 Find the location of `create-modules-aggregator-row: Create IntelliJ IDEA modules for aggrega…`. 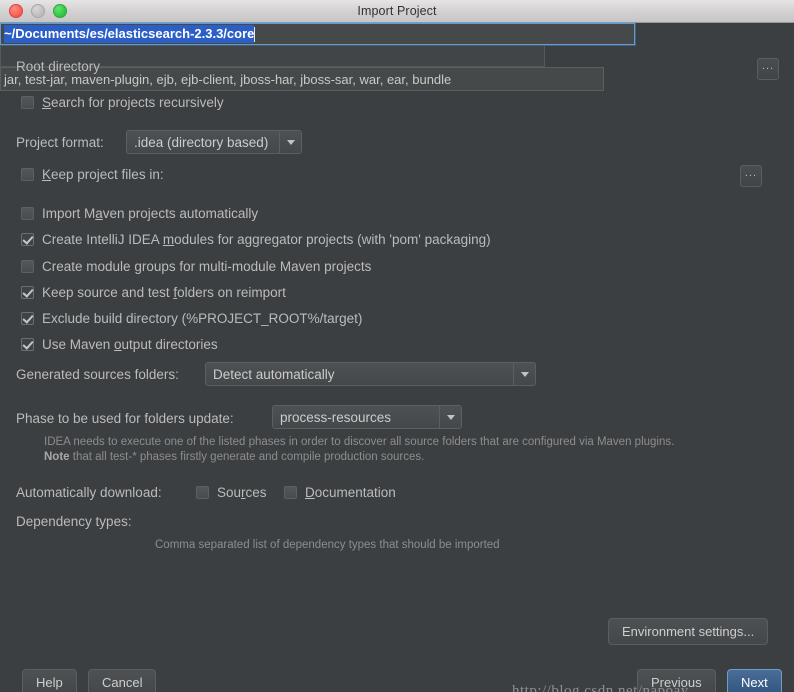

create-modules-aggregator-row: Create IntelliJ IDEA modules for aggrega… is located at coordinates (256, 239).